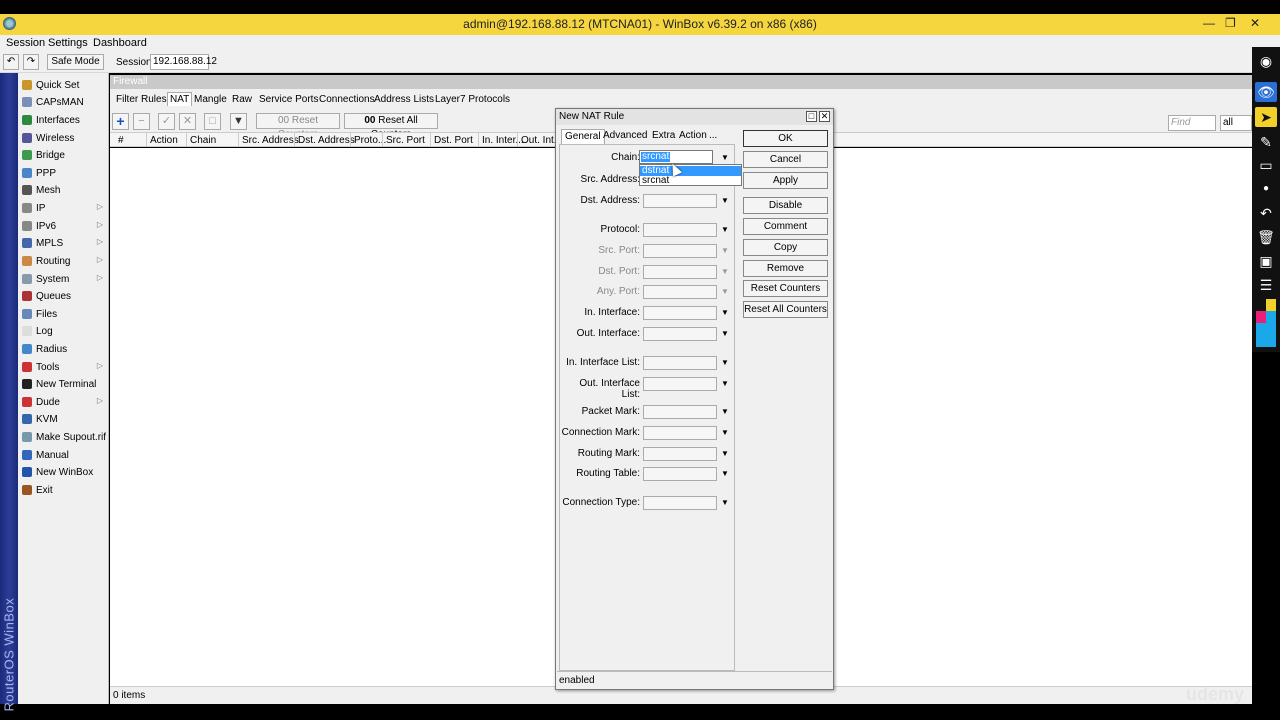 The width and height of the screenshot is (1280, 720). I want to click on chain-option-srcnat: srcnat, so click(690, 181).